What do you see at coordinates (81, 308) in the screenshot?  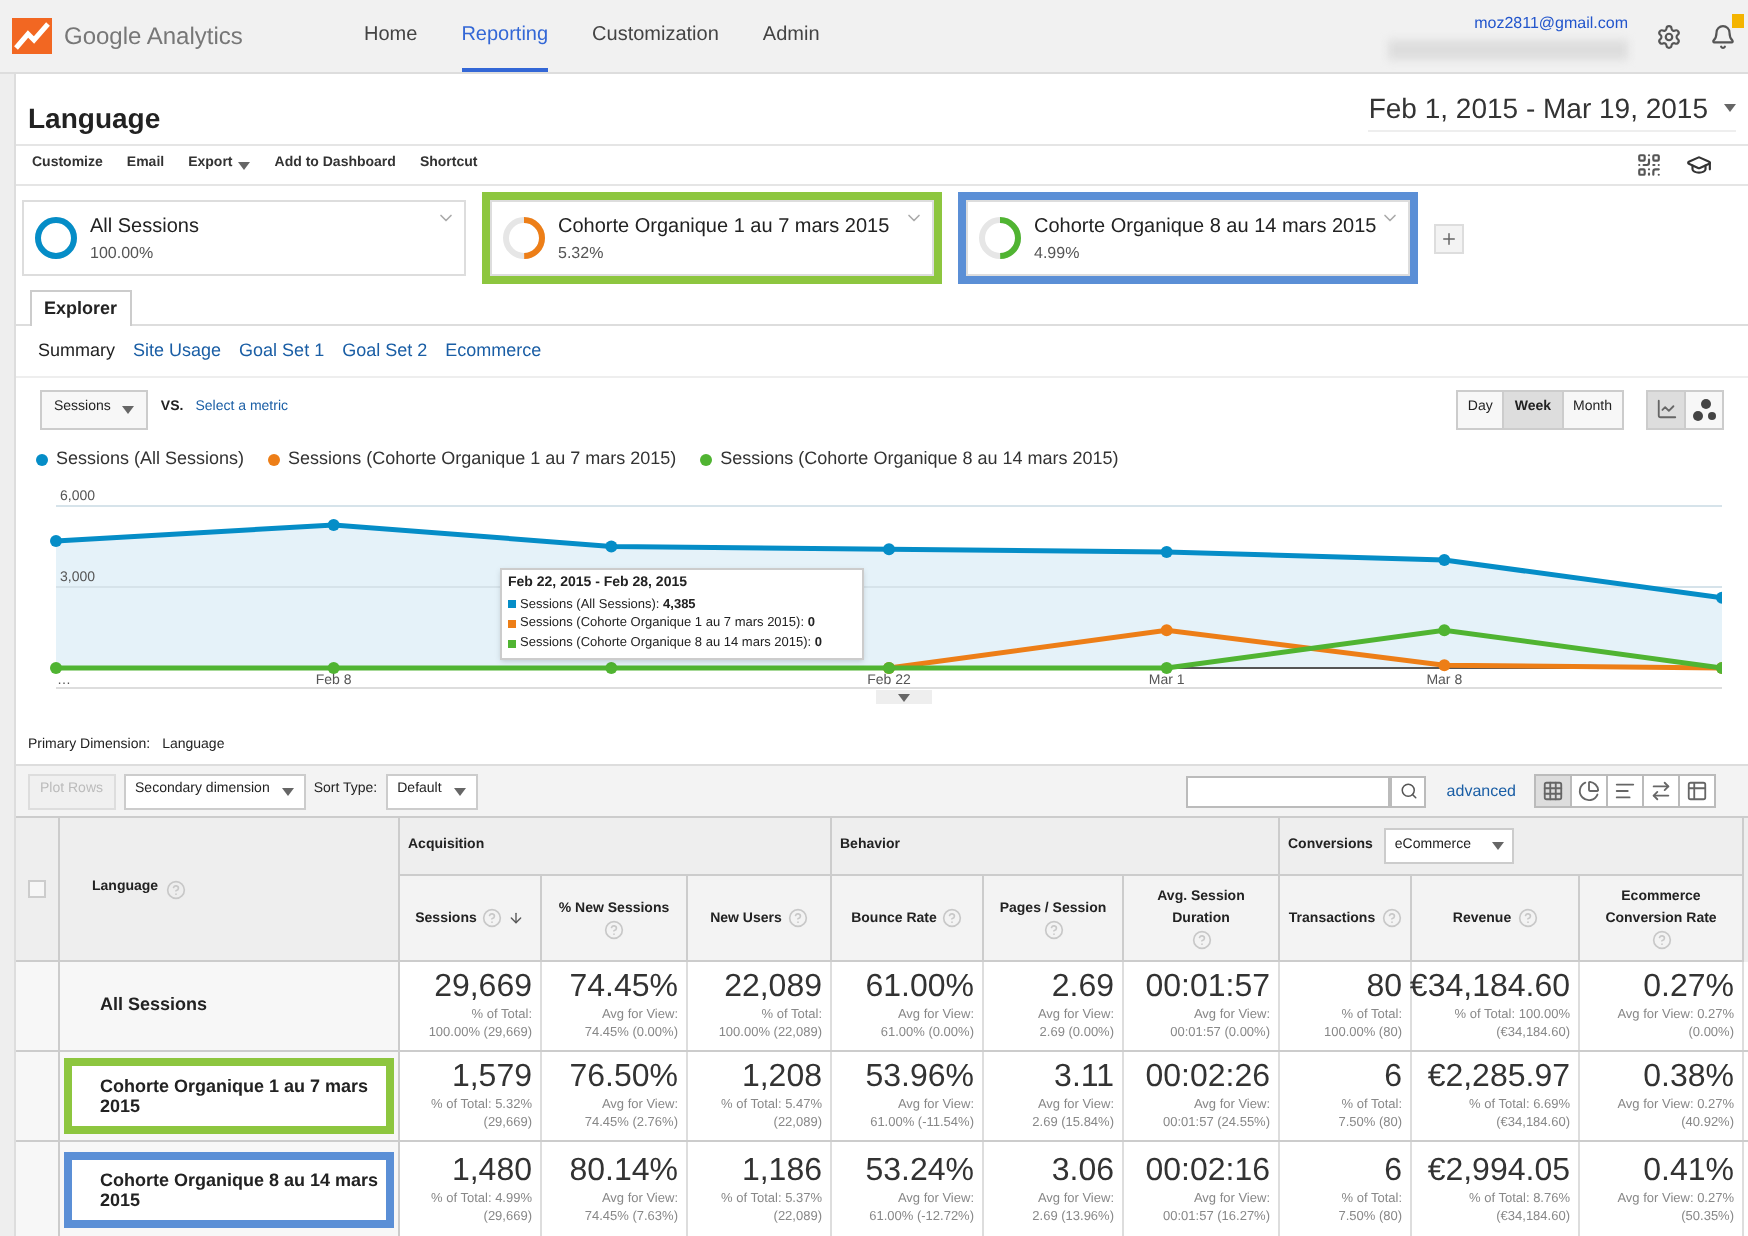 I see `tab: Explorer` at bounding box center [81, 308].